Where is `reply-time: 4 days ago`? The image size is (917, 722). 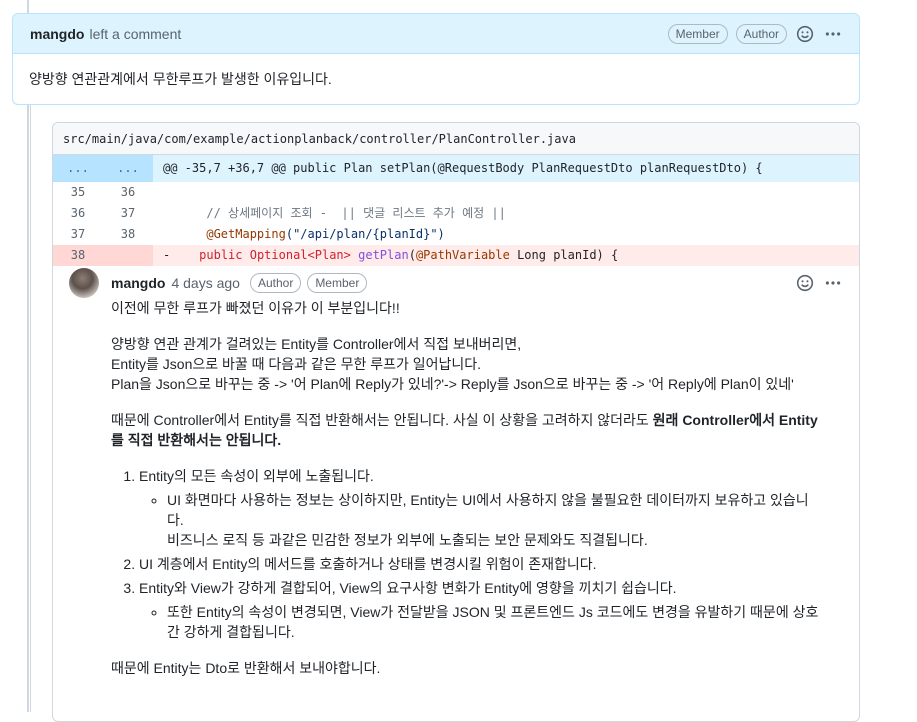 reply-time: 4 days ago is located at coordinates (205, 283).